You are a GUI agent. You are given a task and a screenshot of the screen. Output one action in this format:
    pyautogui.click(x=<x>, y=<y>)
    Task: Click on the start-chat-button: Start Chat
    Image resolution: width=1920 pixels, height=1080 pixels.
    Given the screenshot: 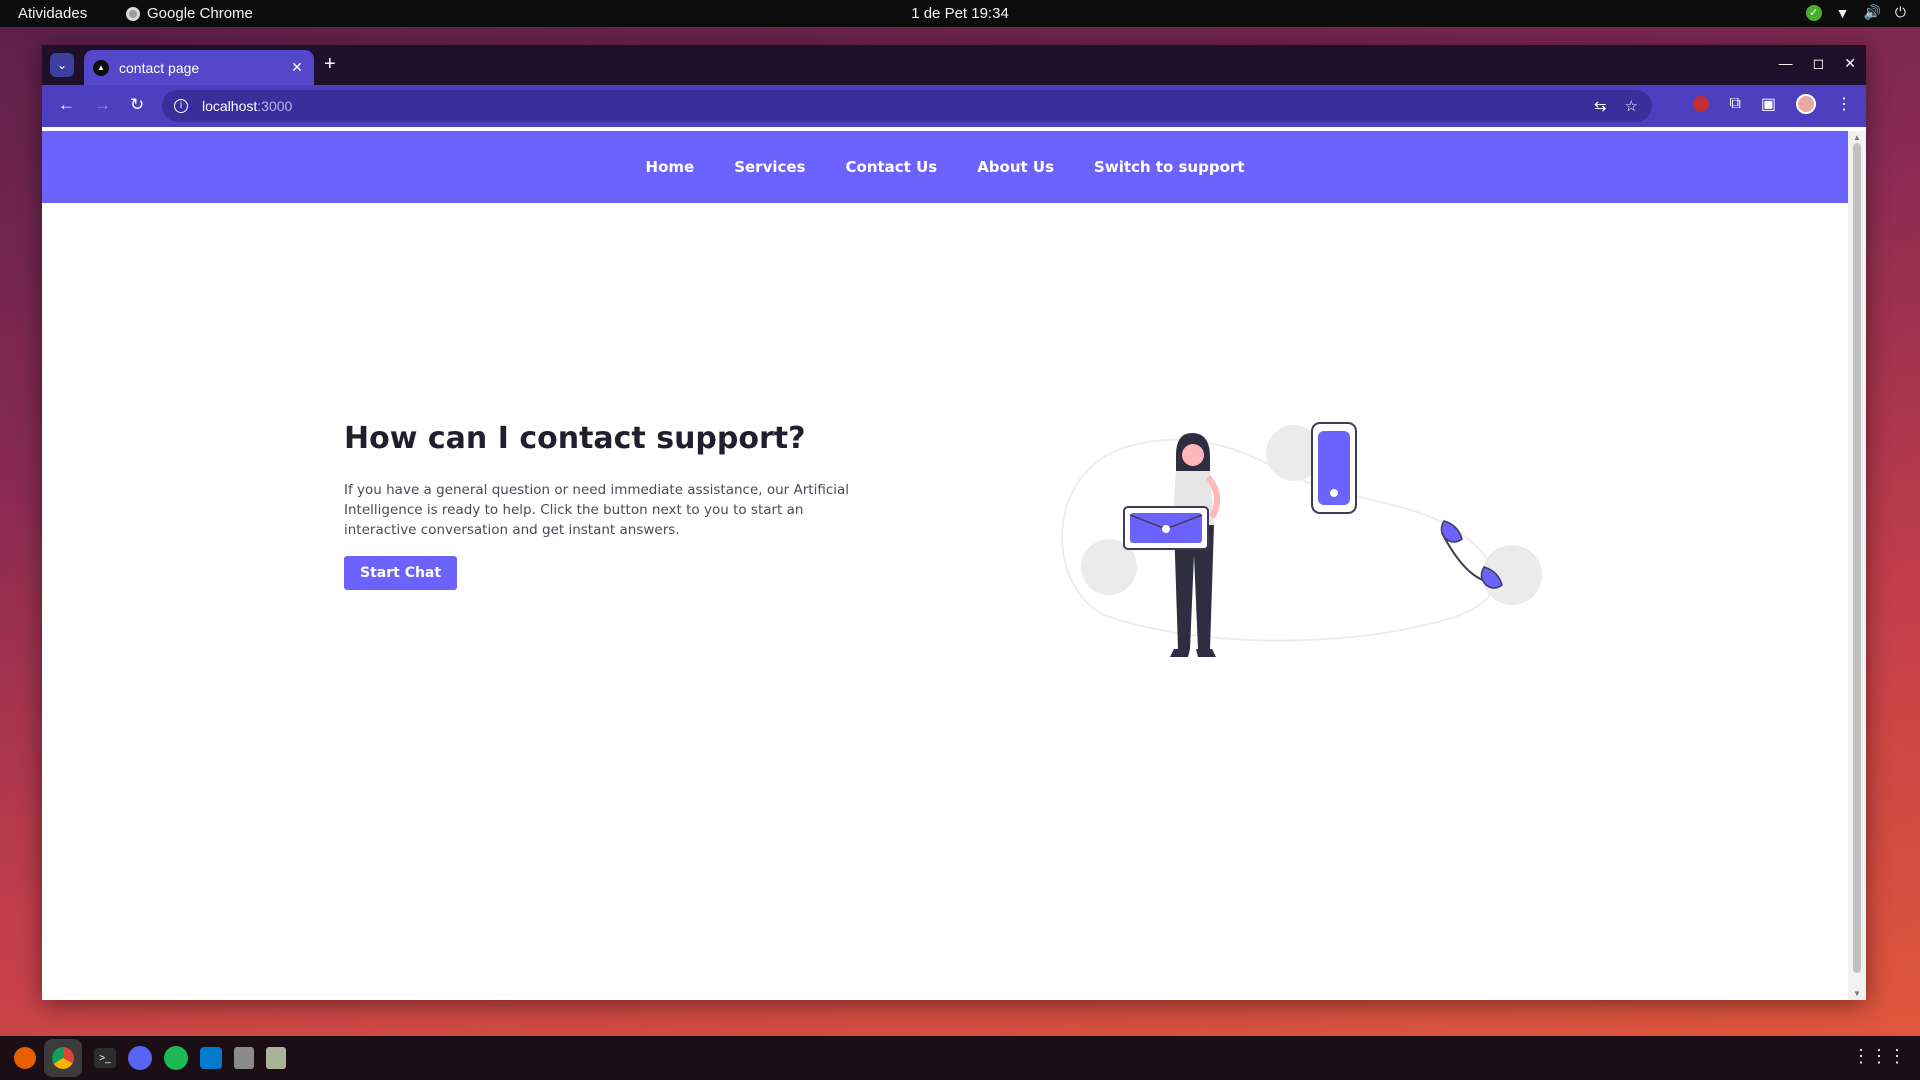 What is the action you would take?
    pyautogui.click(x=401, y=573)
    